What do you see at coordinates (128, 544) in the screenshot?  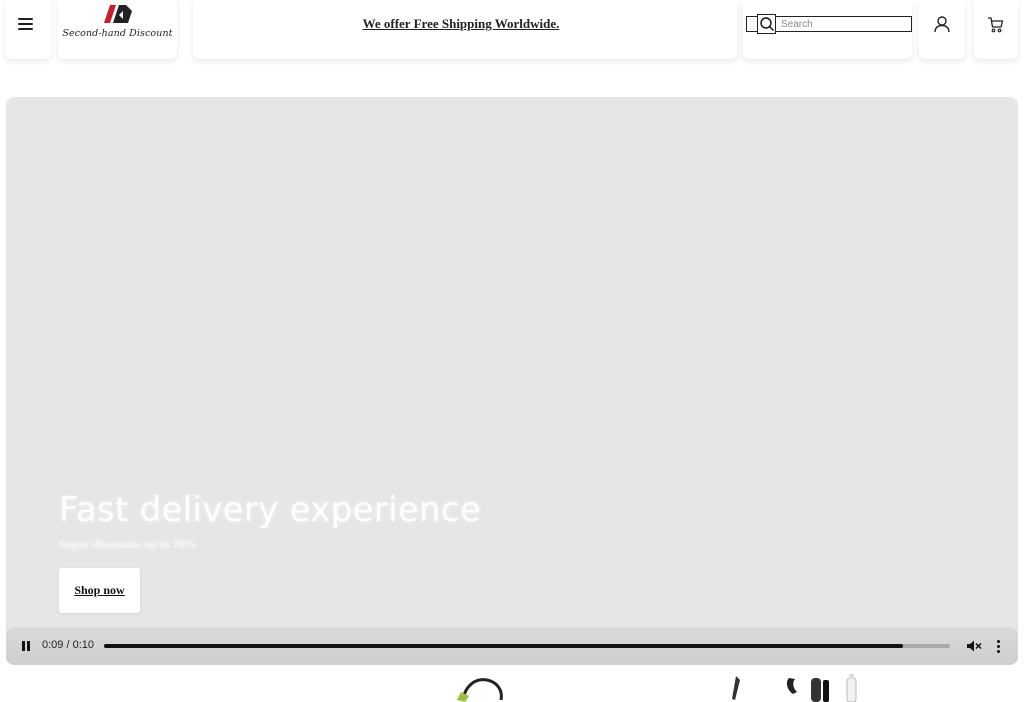 I see `hero-subtitle: Super discounts up to 70%` at bounding box center [128, 544].